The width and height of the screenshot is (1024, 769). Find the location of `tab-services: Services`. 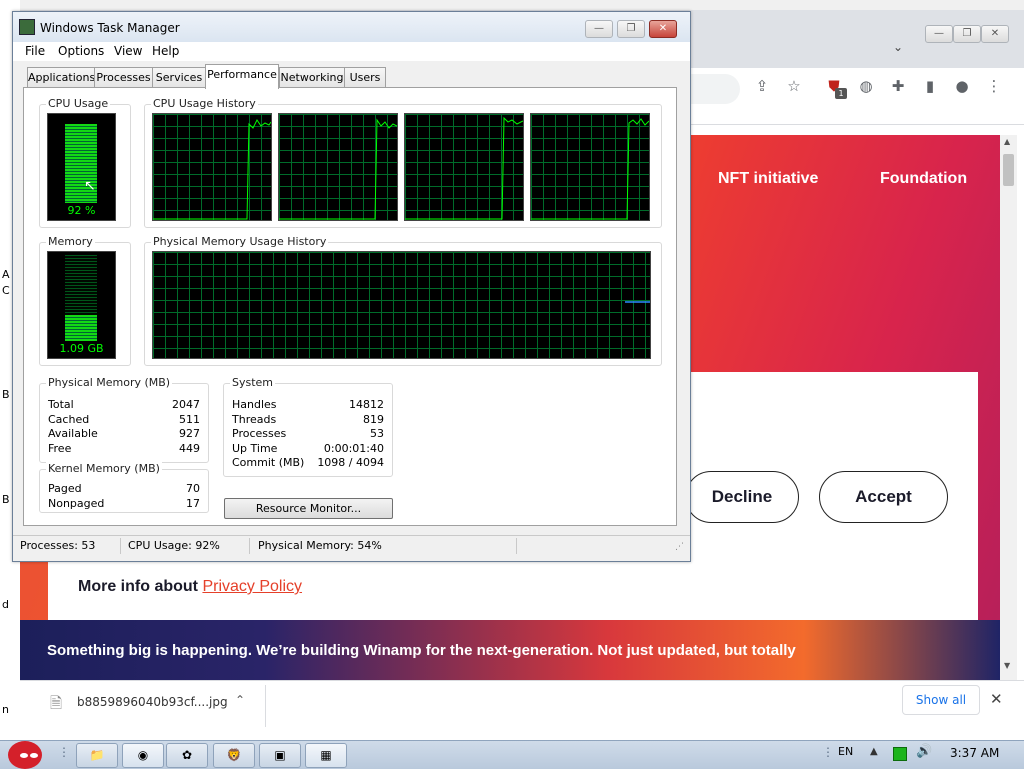

tab-services: Services is located at coordinates (179, 77).